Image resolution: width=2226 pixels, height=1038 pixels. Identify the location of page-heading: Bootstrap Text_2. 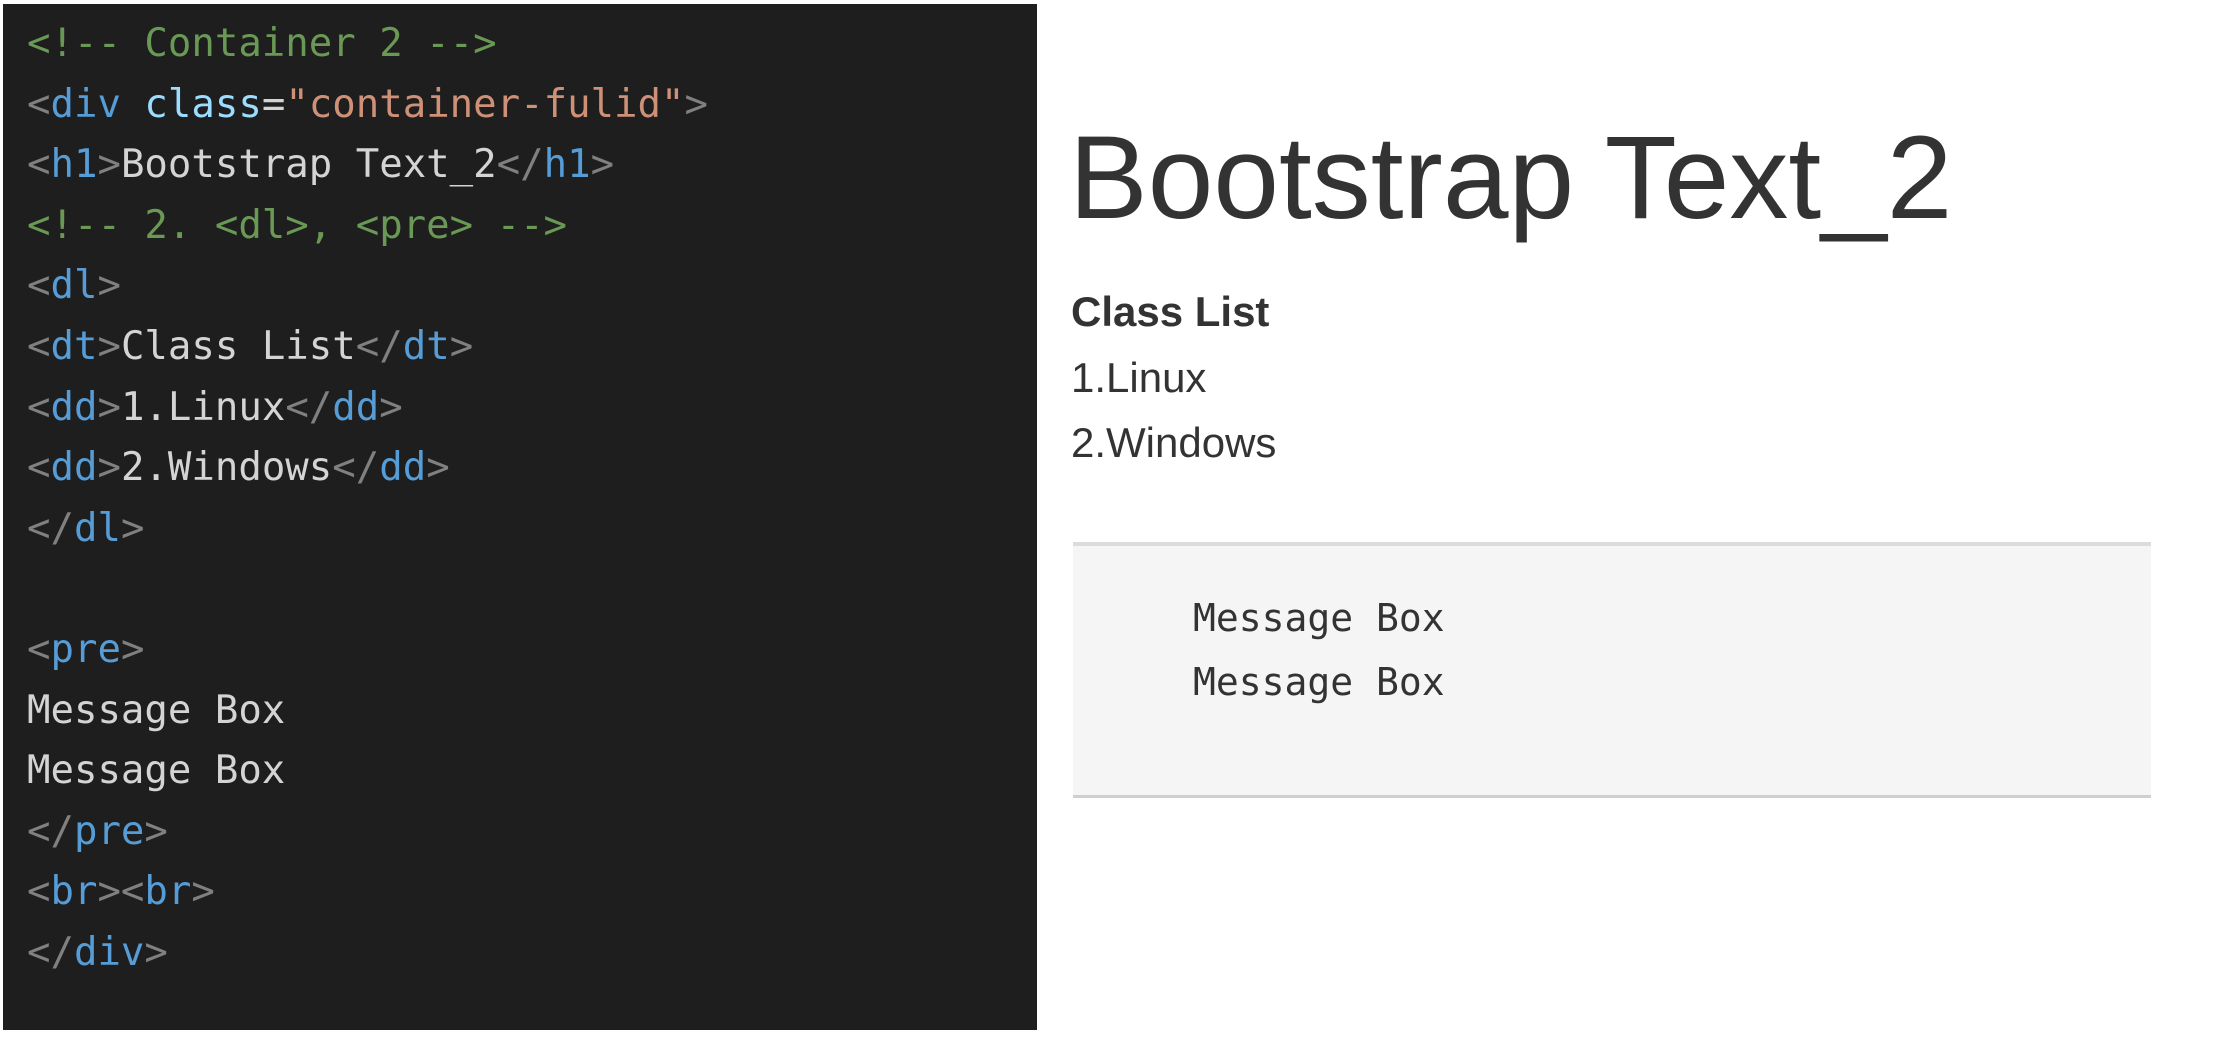
(1511, 178).